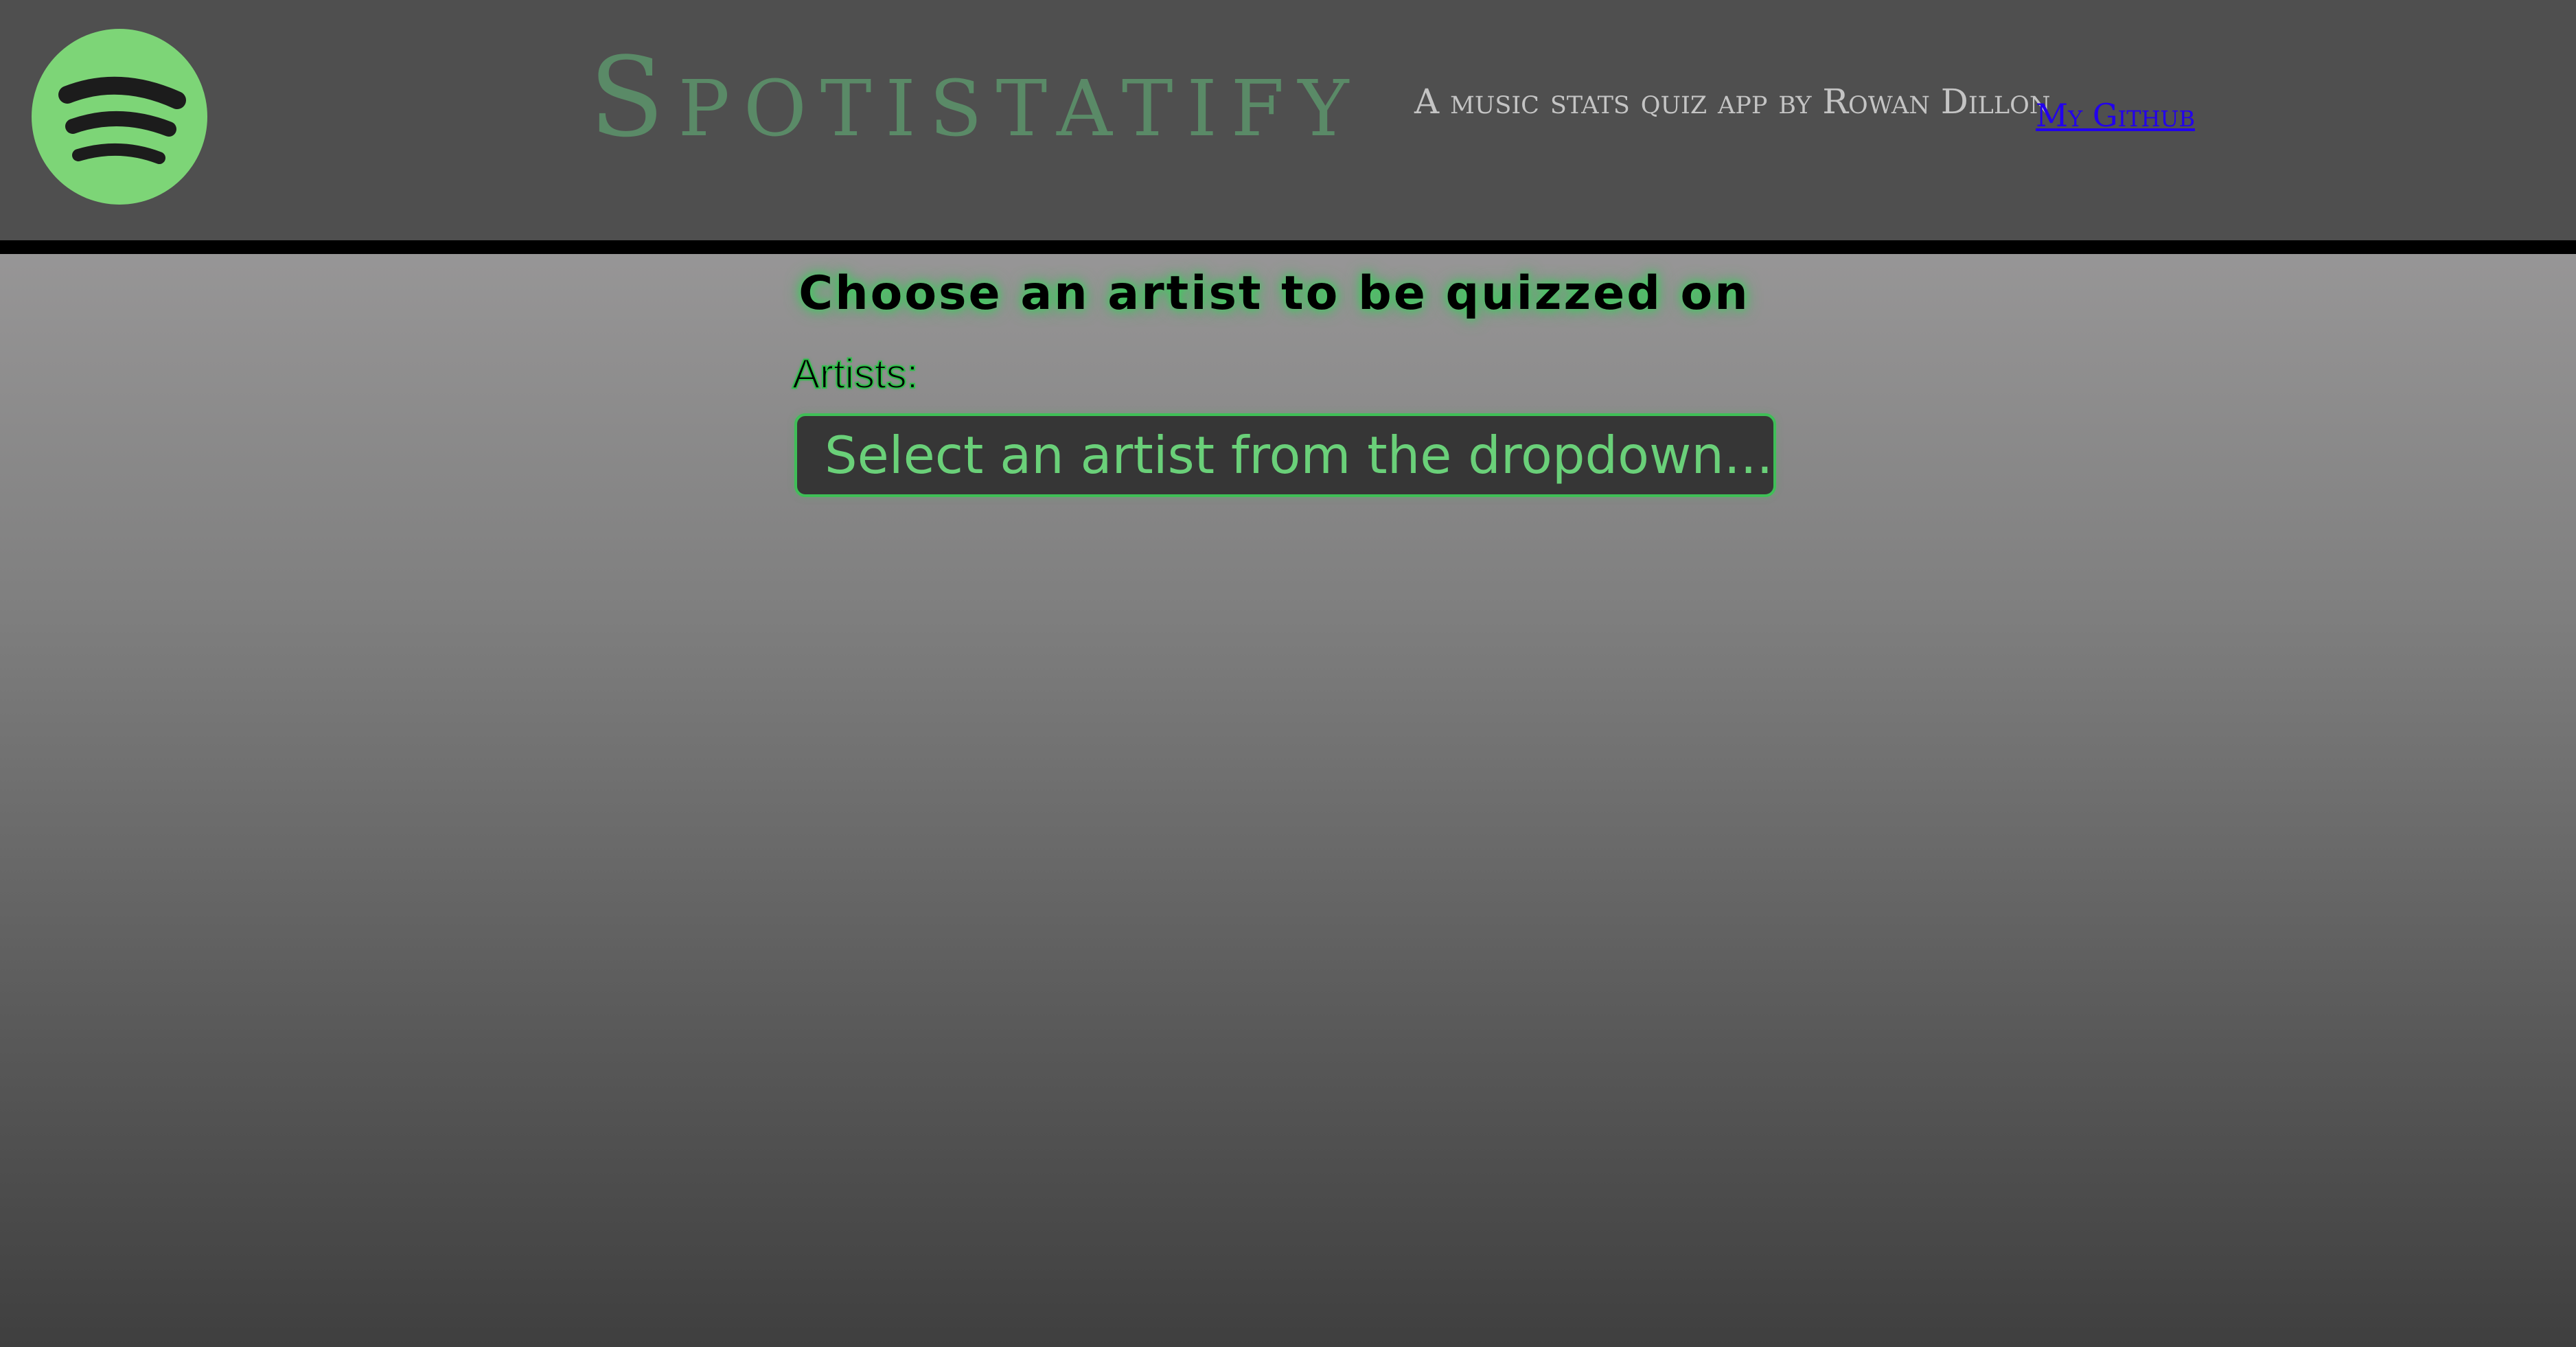 The image size is (2576, 1347). I want to click on github-link: My Github, so click(2115, 116).